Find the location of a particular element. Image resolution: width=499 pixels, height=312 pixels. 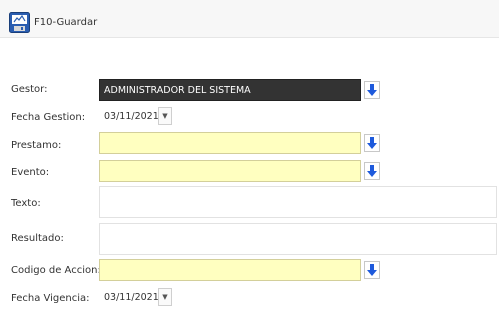

texto-label: Texto: is located at coordinates (26, 203).